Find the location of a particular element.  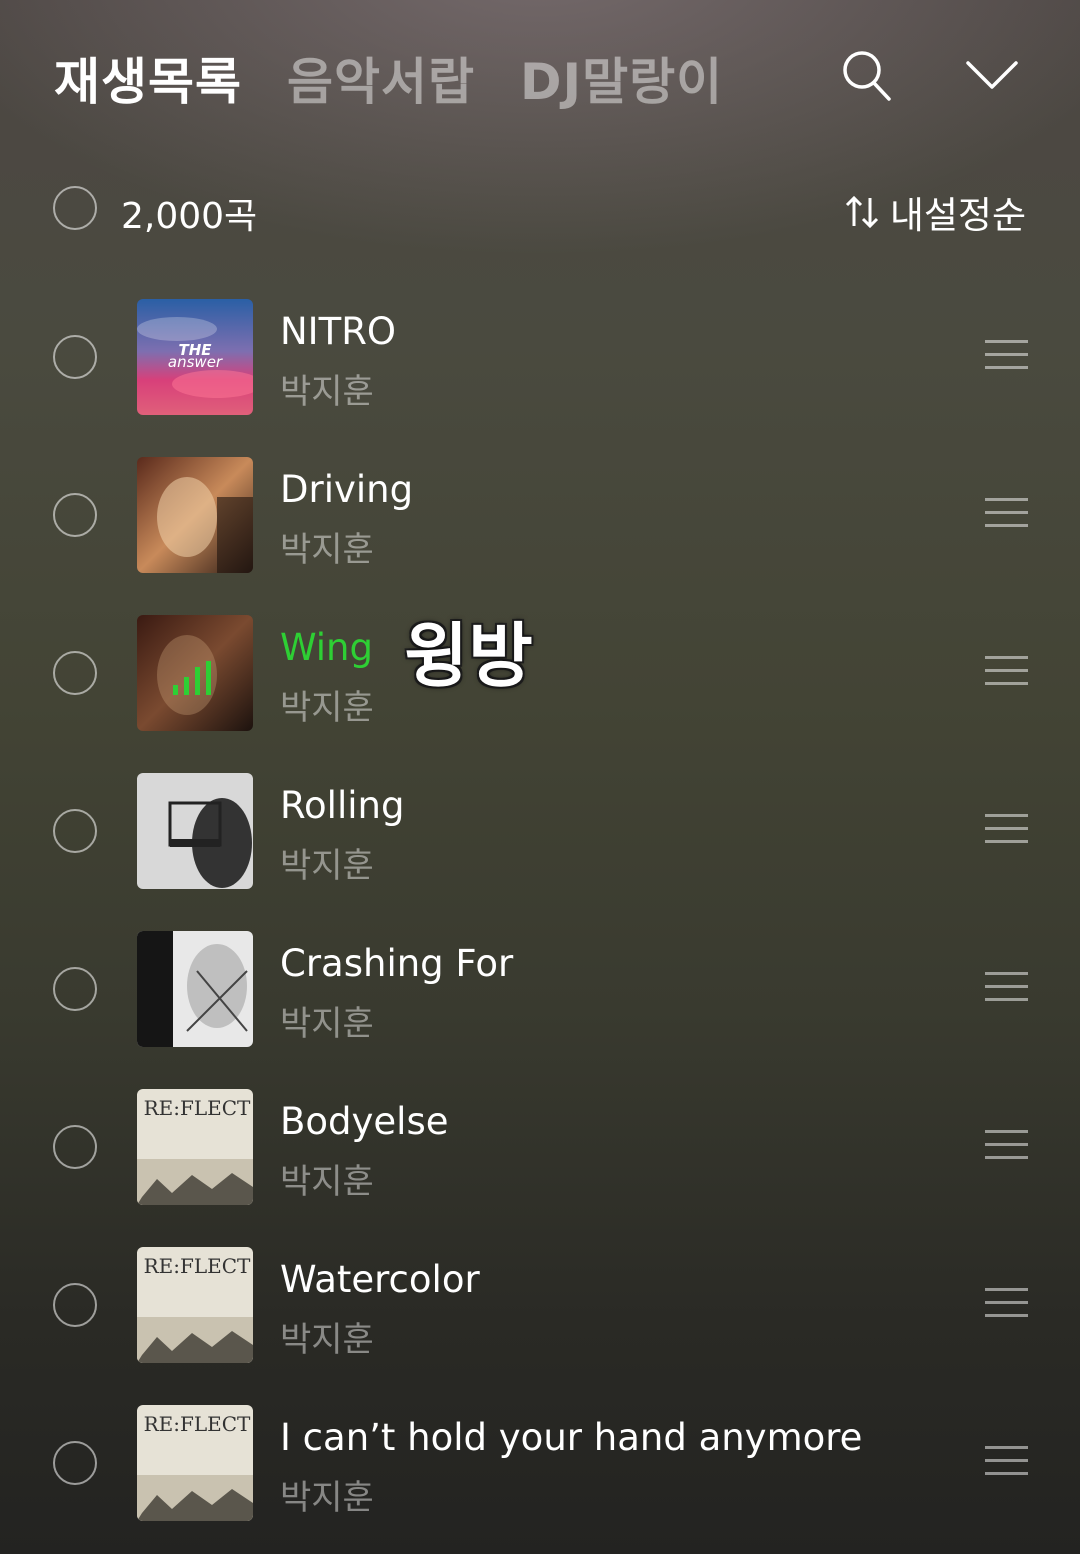

svg-text: answer is located at coordinates (195, 362).